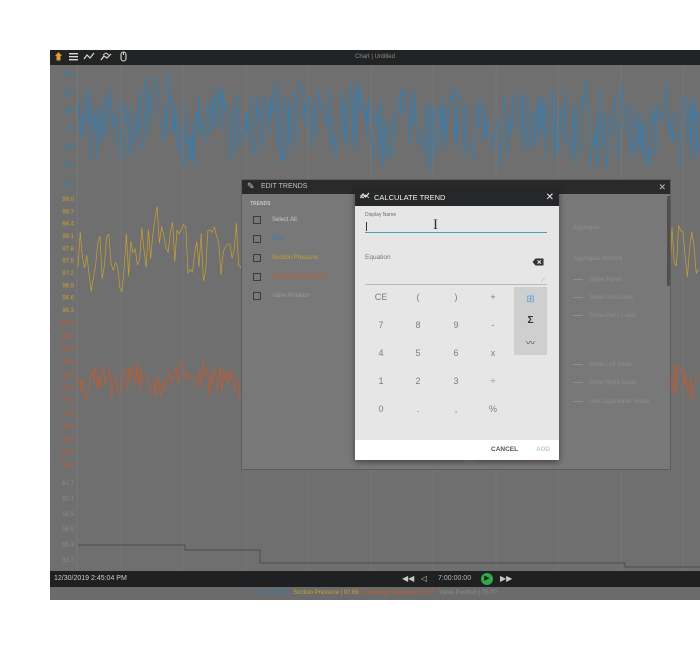  I want to click on title-bar: Chart | Untitled, so click(375, 57).